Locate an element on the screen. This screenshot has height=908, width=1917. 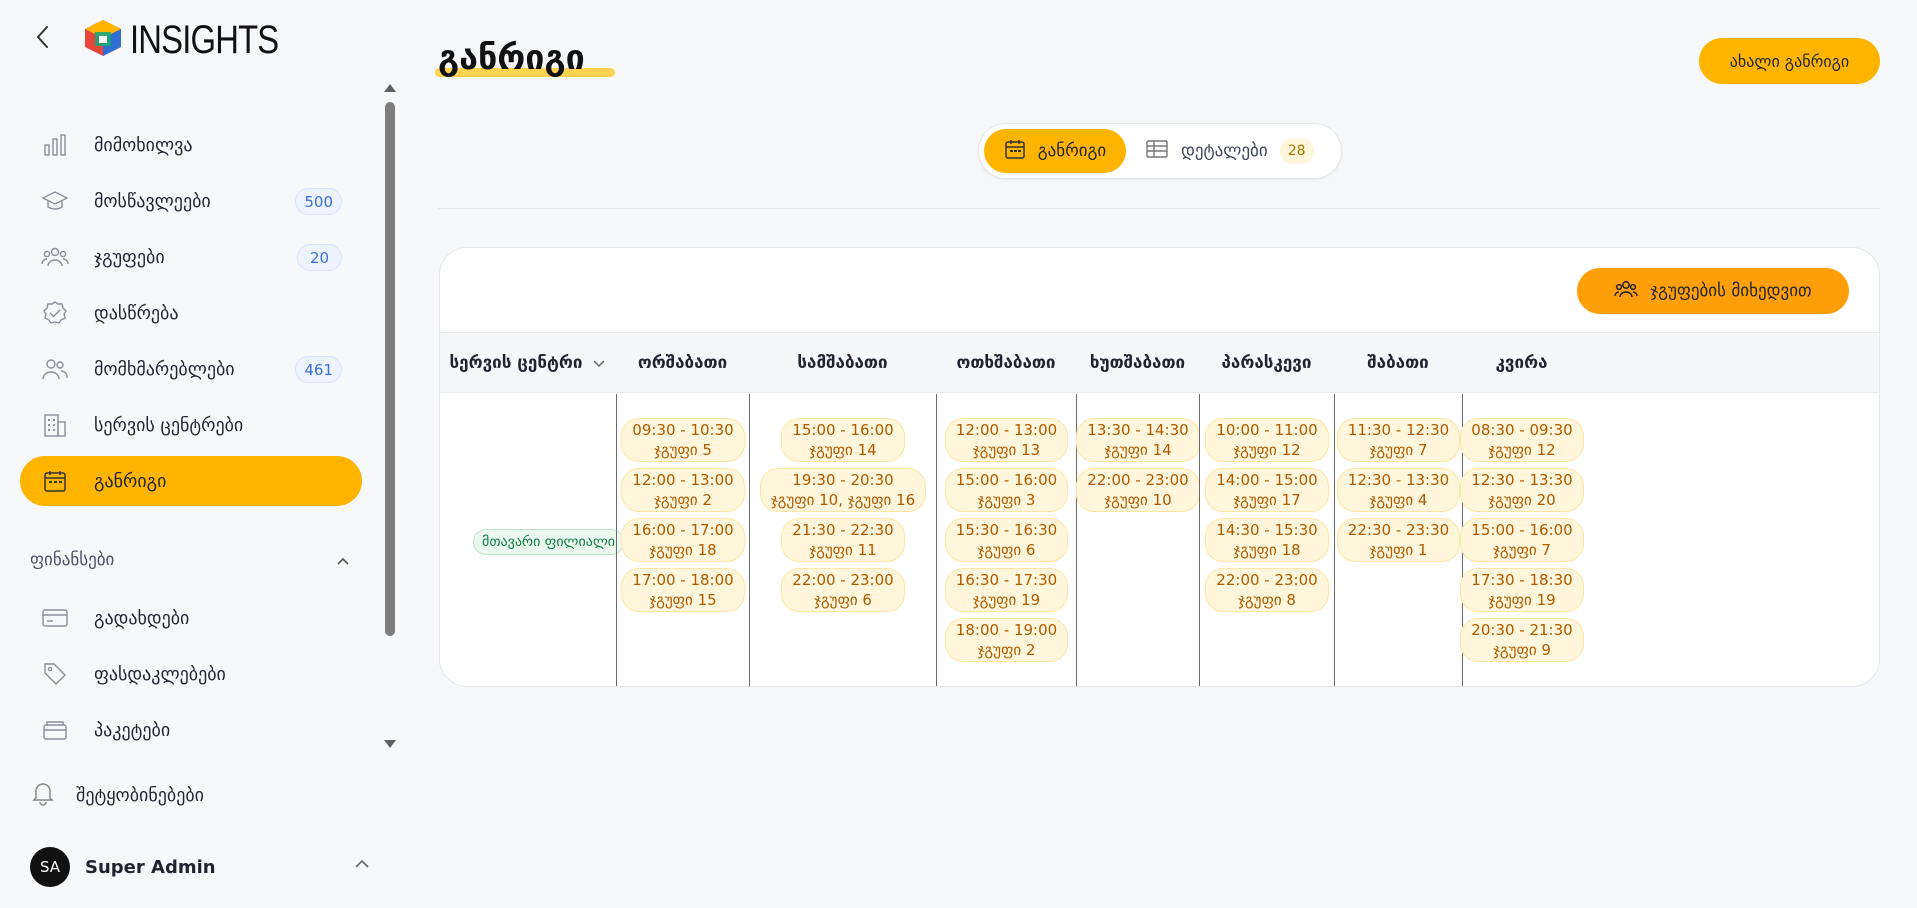
schedule-slot: 20:30 - 21:30 ჯგუფი 9 is located at coordinates (1522, 640).